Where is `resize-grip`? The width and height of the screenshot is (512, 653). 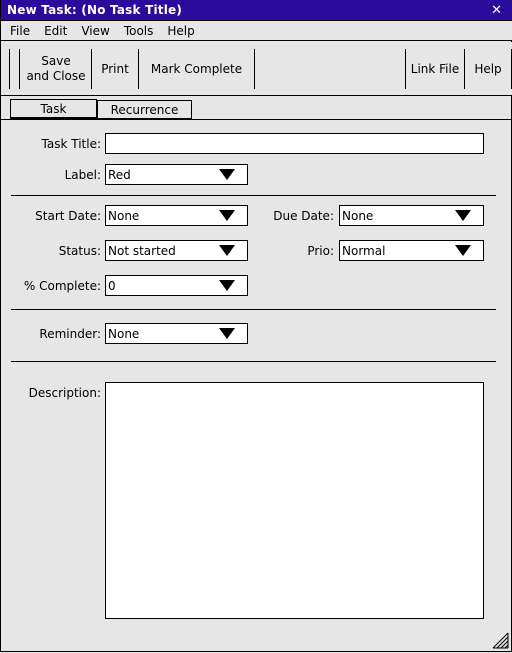
resize-grip is located at coordinates (500, 640).